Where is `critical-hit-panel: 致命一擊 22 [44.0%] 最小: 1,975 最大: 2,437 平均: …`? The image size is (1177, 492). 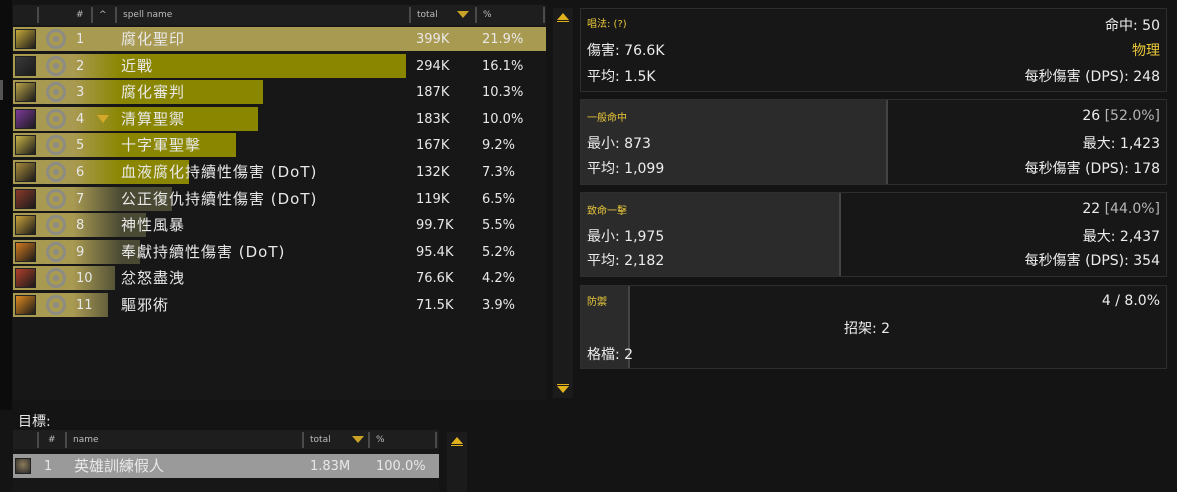
critical-hit-panel: 致命一擊 22 [44.0%] 最小: 1,975 最大: 2,437 平均: … is located at coordinates (873, 234).